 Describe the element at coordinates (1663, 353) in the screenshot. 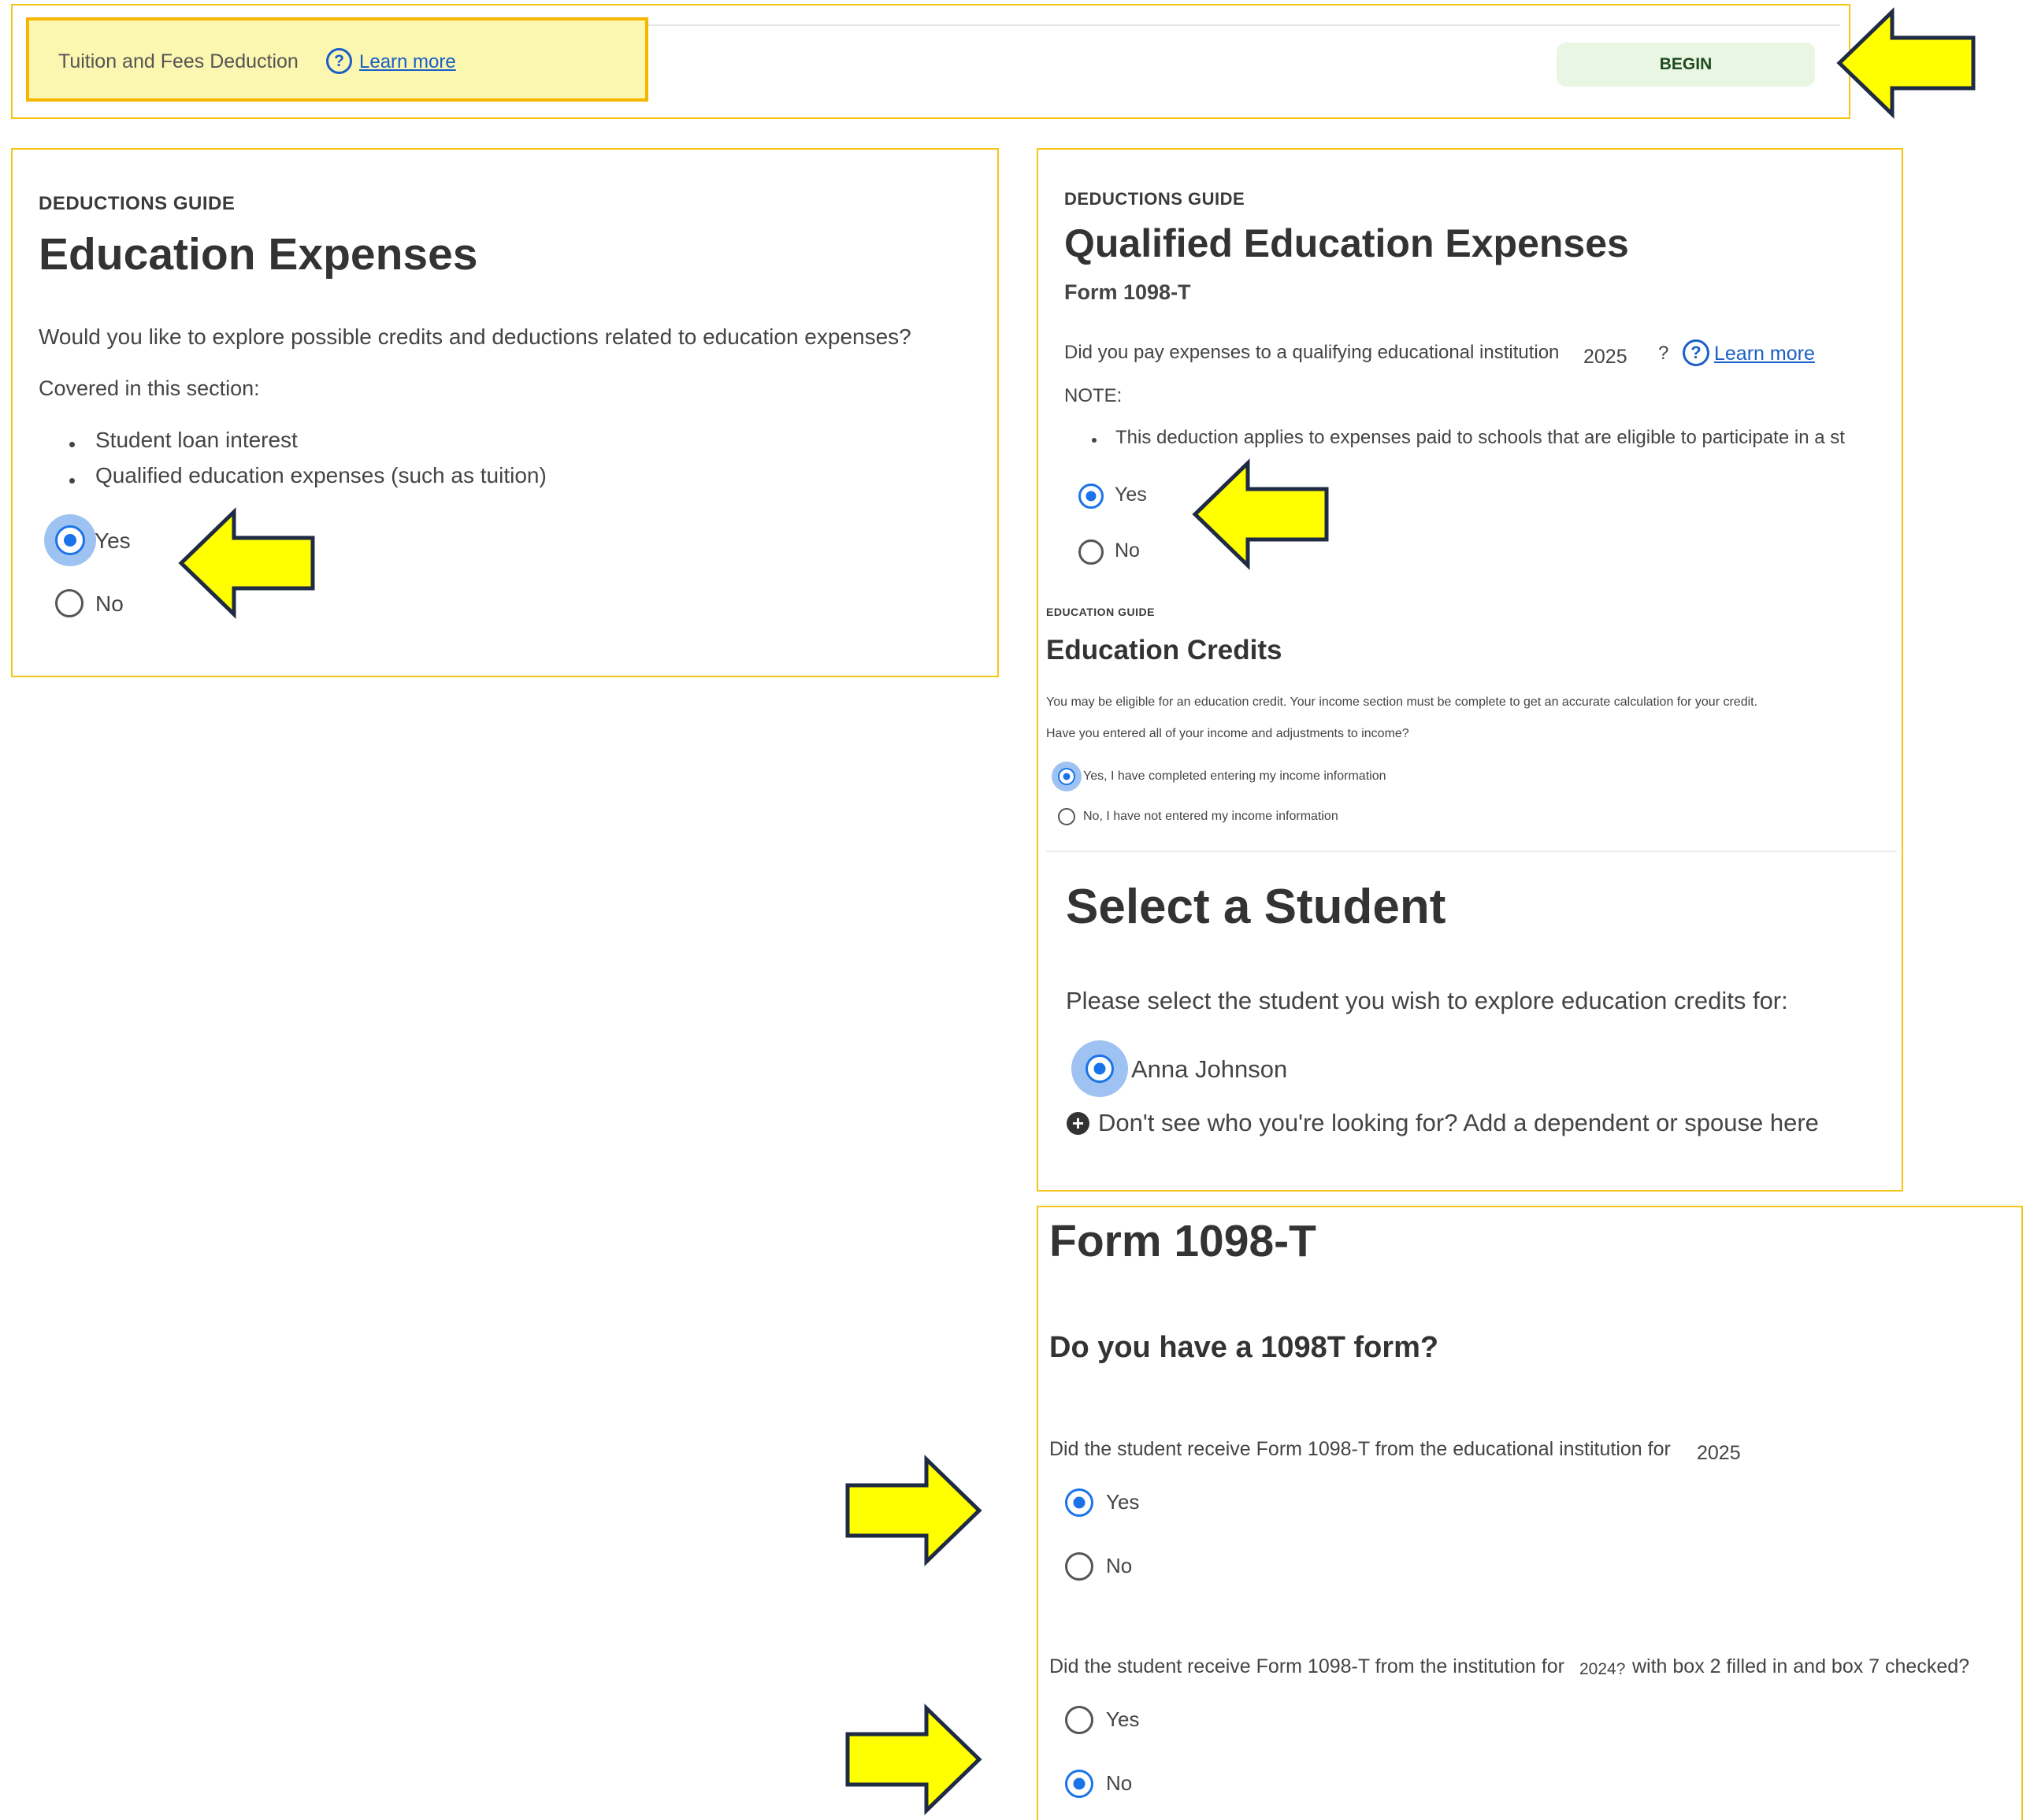

I see `question-mark: ?` at that location.